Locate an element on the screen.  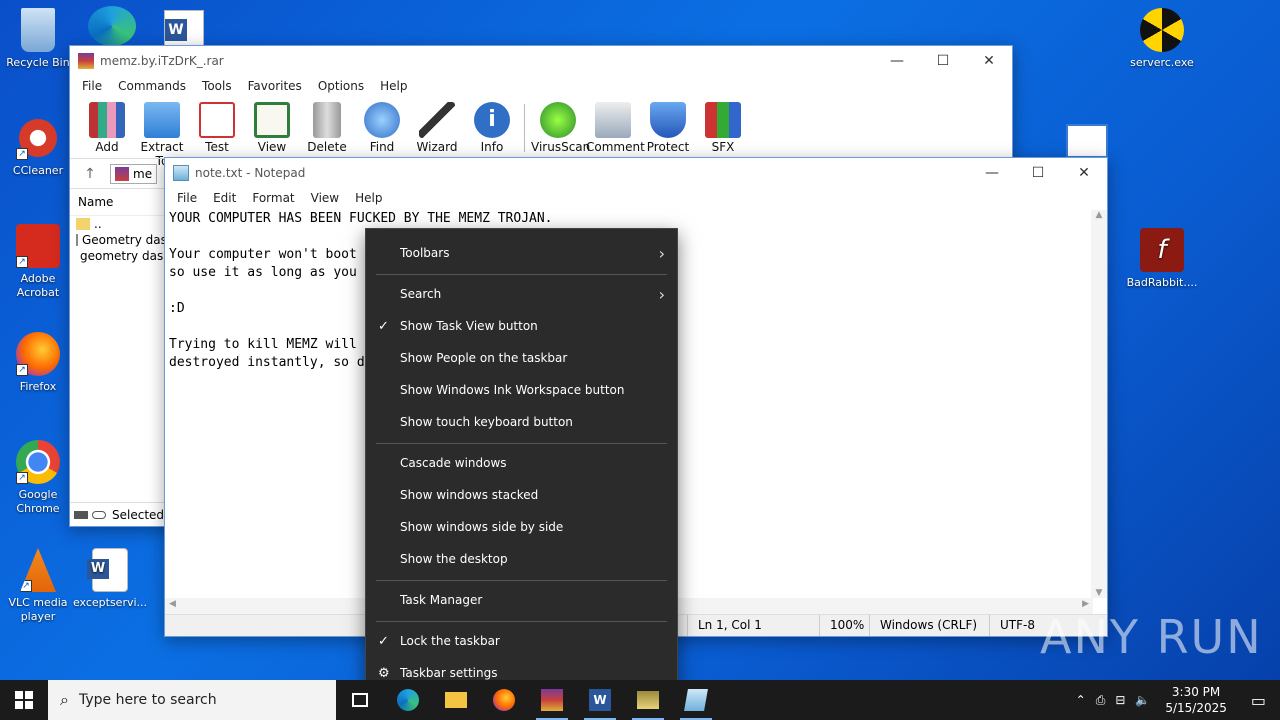
view-button: View is located at coordinates (272, 126).